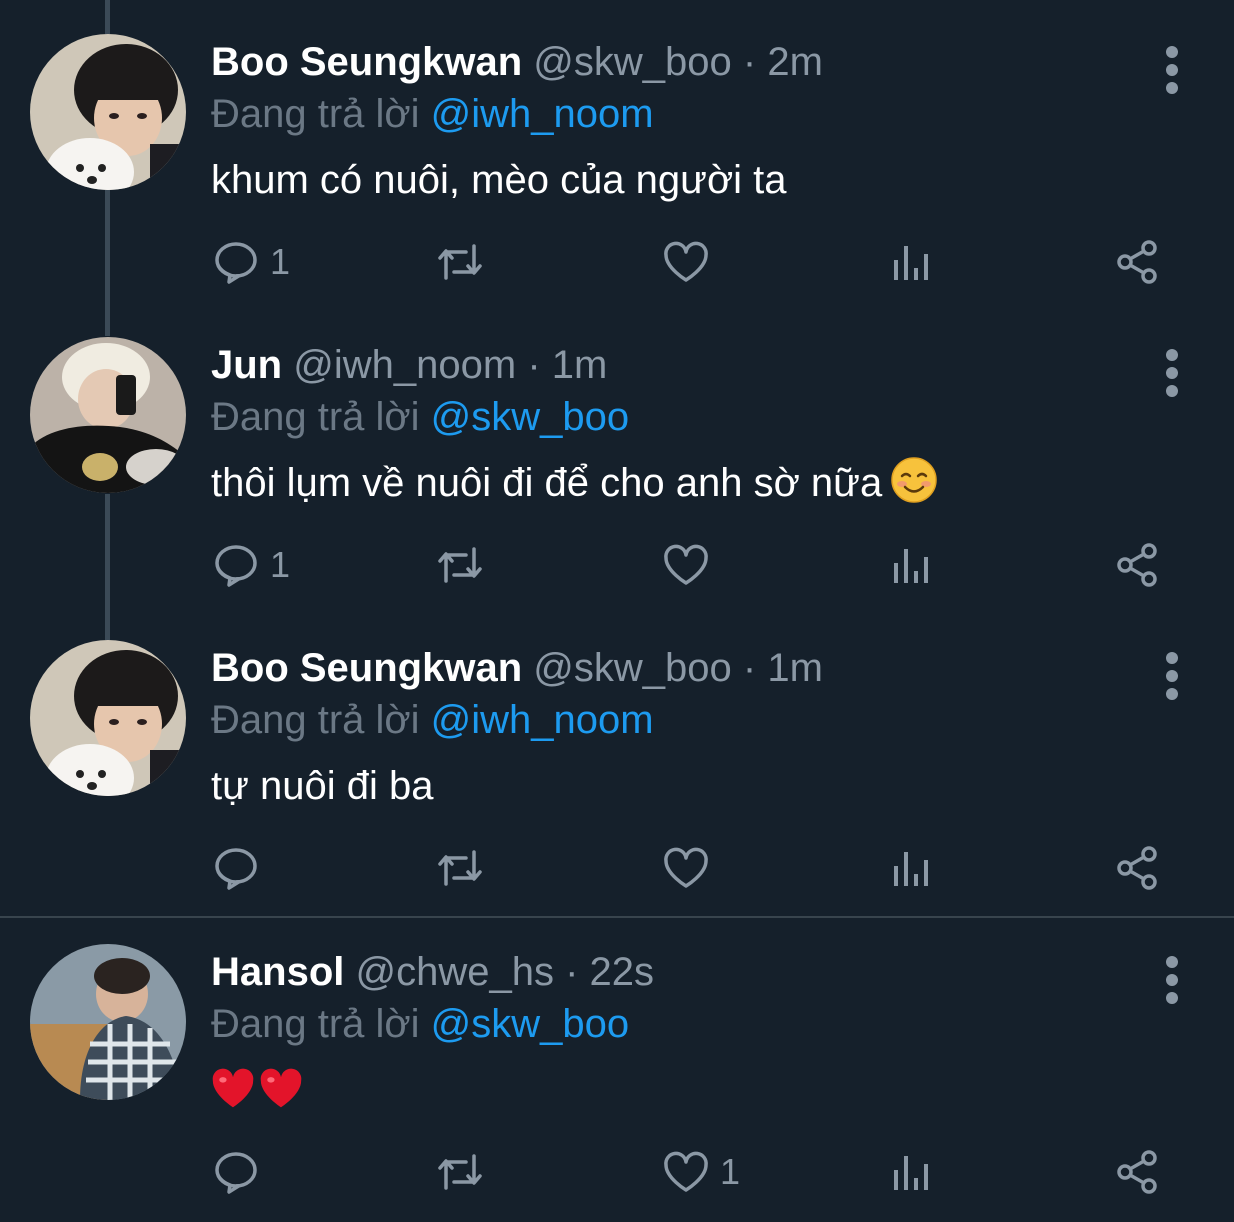  Describe the element at coordinates (730, 1171) in the screenshot. I see `like-count: 1` at that location.